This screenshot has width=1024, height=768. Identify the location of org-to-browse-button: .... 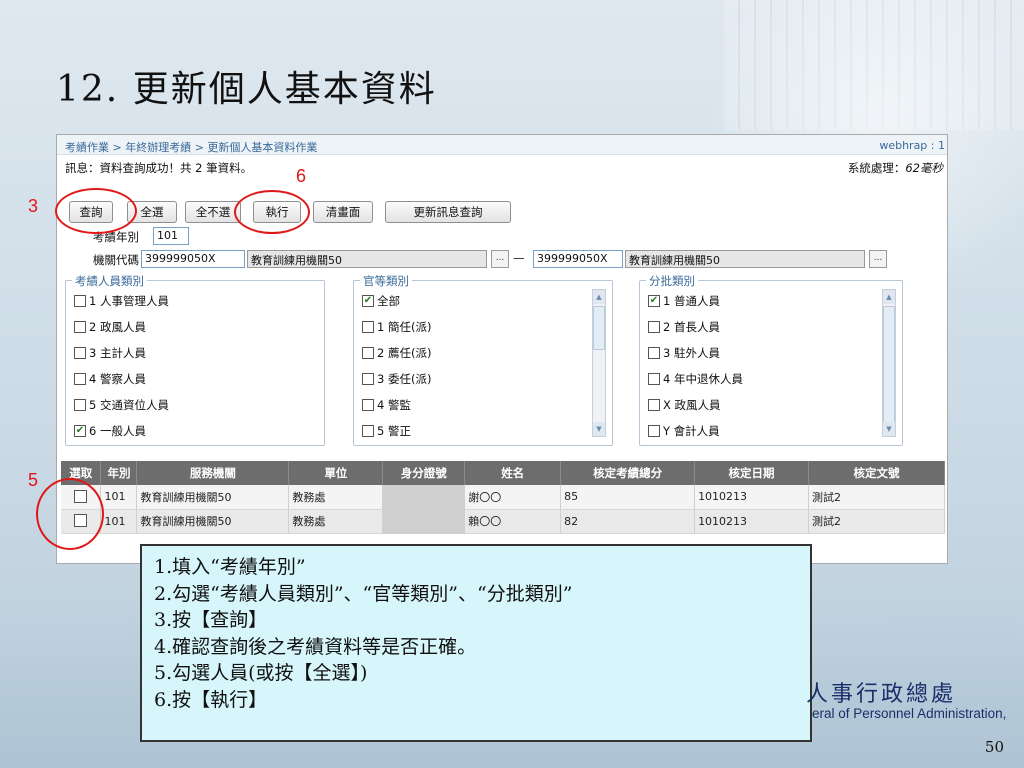
(878, 259).